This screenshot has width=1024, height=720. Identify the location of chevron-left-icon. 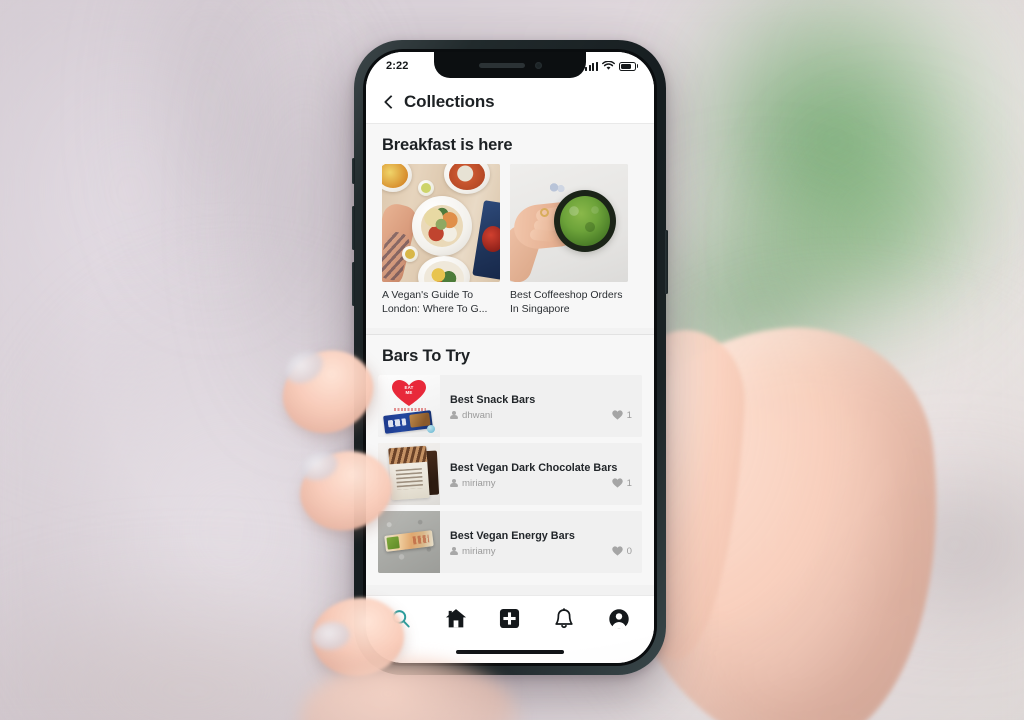
(388, 101).